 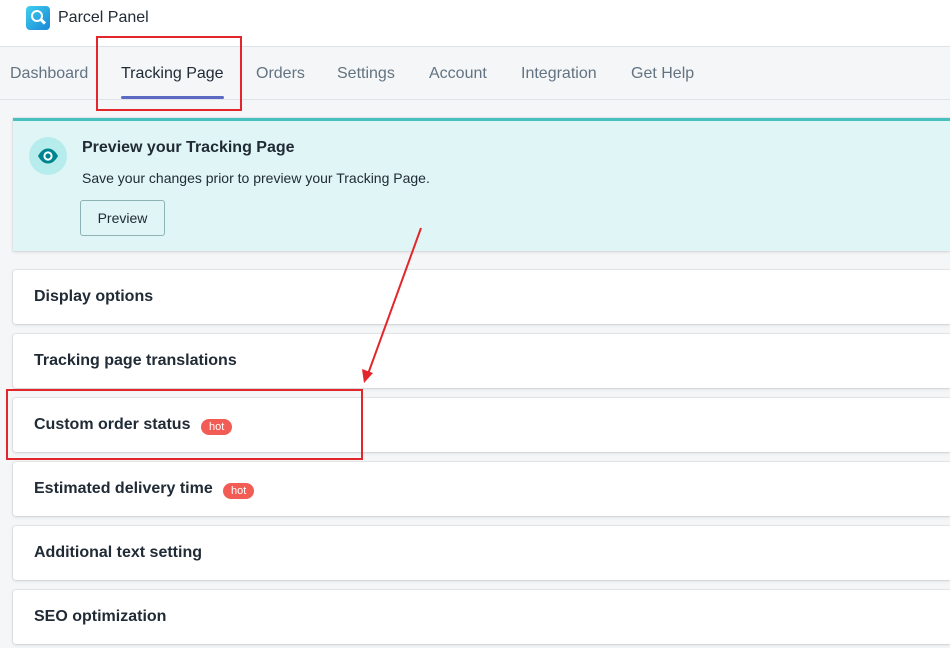 What do you see at coordinates (481, 489) in the screenshot?
I see `section-estimated-delivery-time: Estimated delivery time hot` at bounding box center [481, 489].